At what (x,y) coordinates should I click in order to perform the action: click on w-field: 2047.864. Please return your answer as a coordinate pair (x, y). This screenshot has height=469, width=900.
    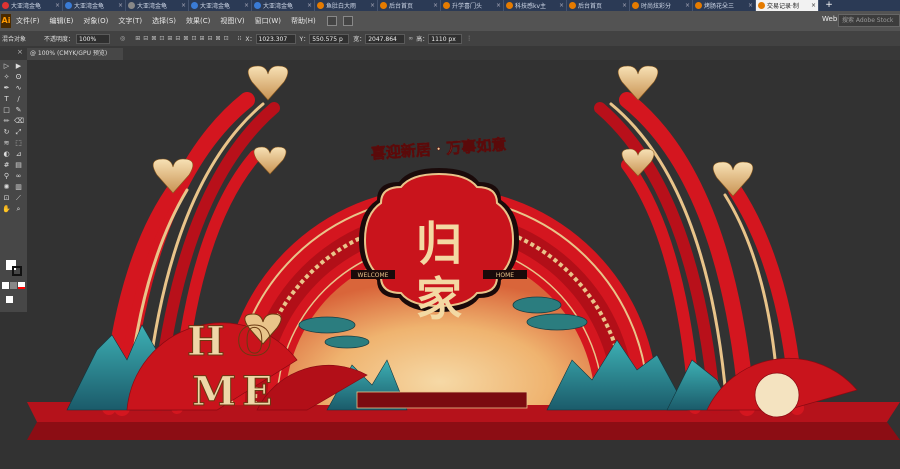
    Looking at the image, I should click on (385, 38).